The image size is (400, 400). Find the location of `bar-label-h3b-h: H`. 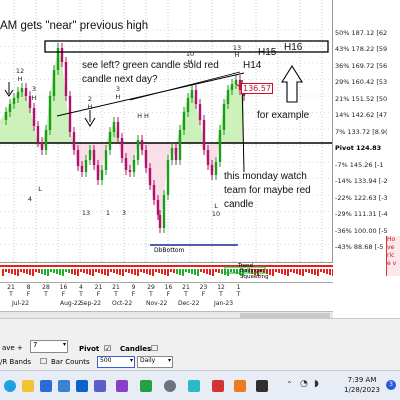

bar-label-h3b-h: H is located at coordinates (118, 97).